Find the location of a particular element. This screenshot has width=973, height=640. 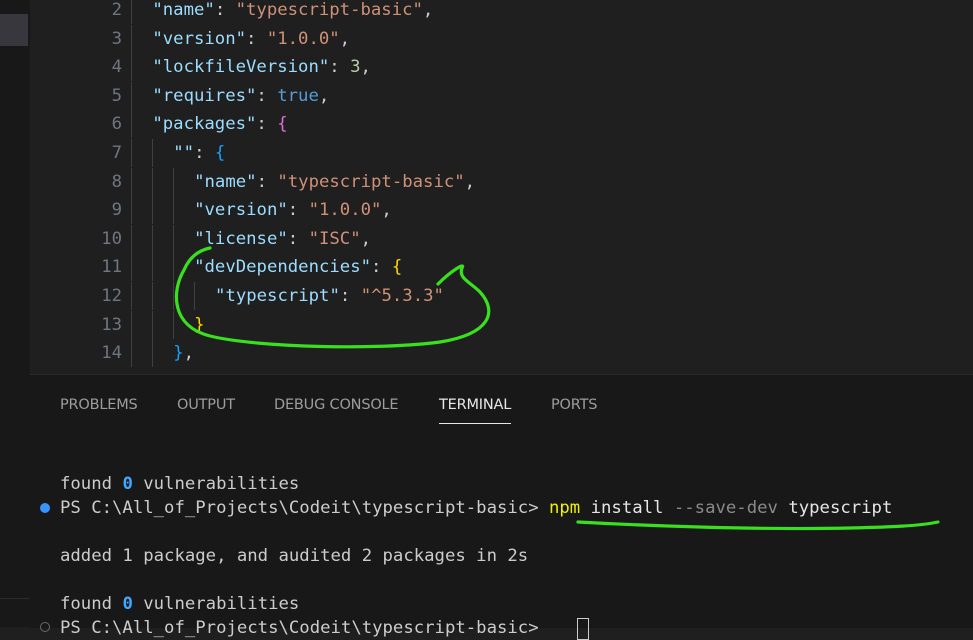

command-flag: --save-dev is located at coordinates (725, 508).